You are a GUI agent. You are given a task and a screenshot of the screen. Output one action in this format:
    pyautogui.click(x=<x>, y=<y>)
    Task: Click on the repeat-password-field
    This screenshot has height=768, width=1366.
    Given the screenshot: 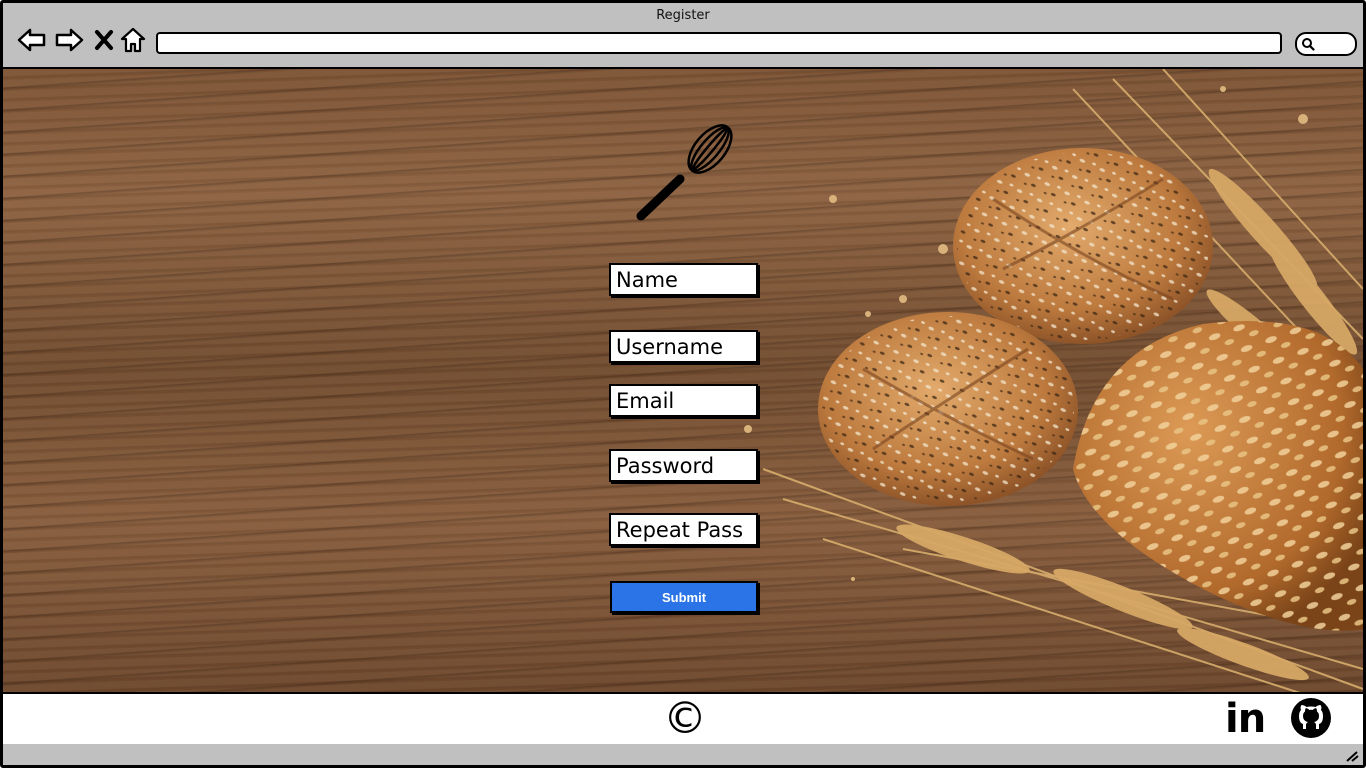 What is the action you would take?
    pyautogui.click(x=683, y=529)
    